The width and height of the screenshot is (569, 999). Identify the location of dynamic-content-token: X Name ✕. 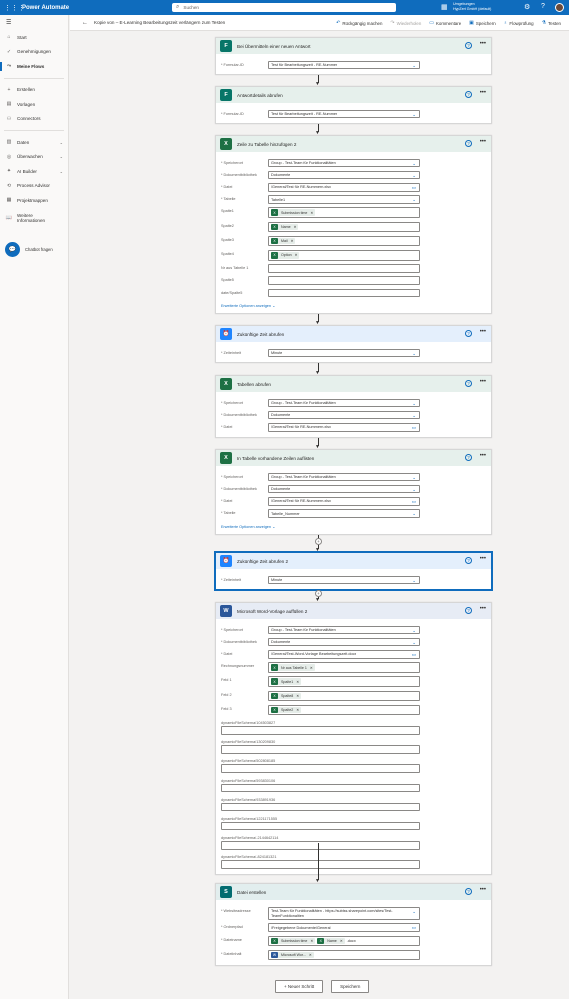
(331, 941).